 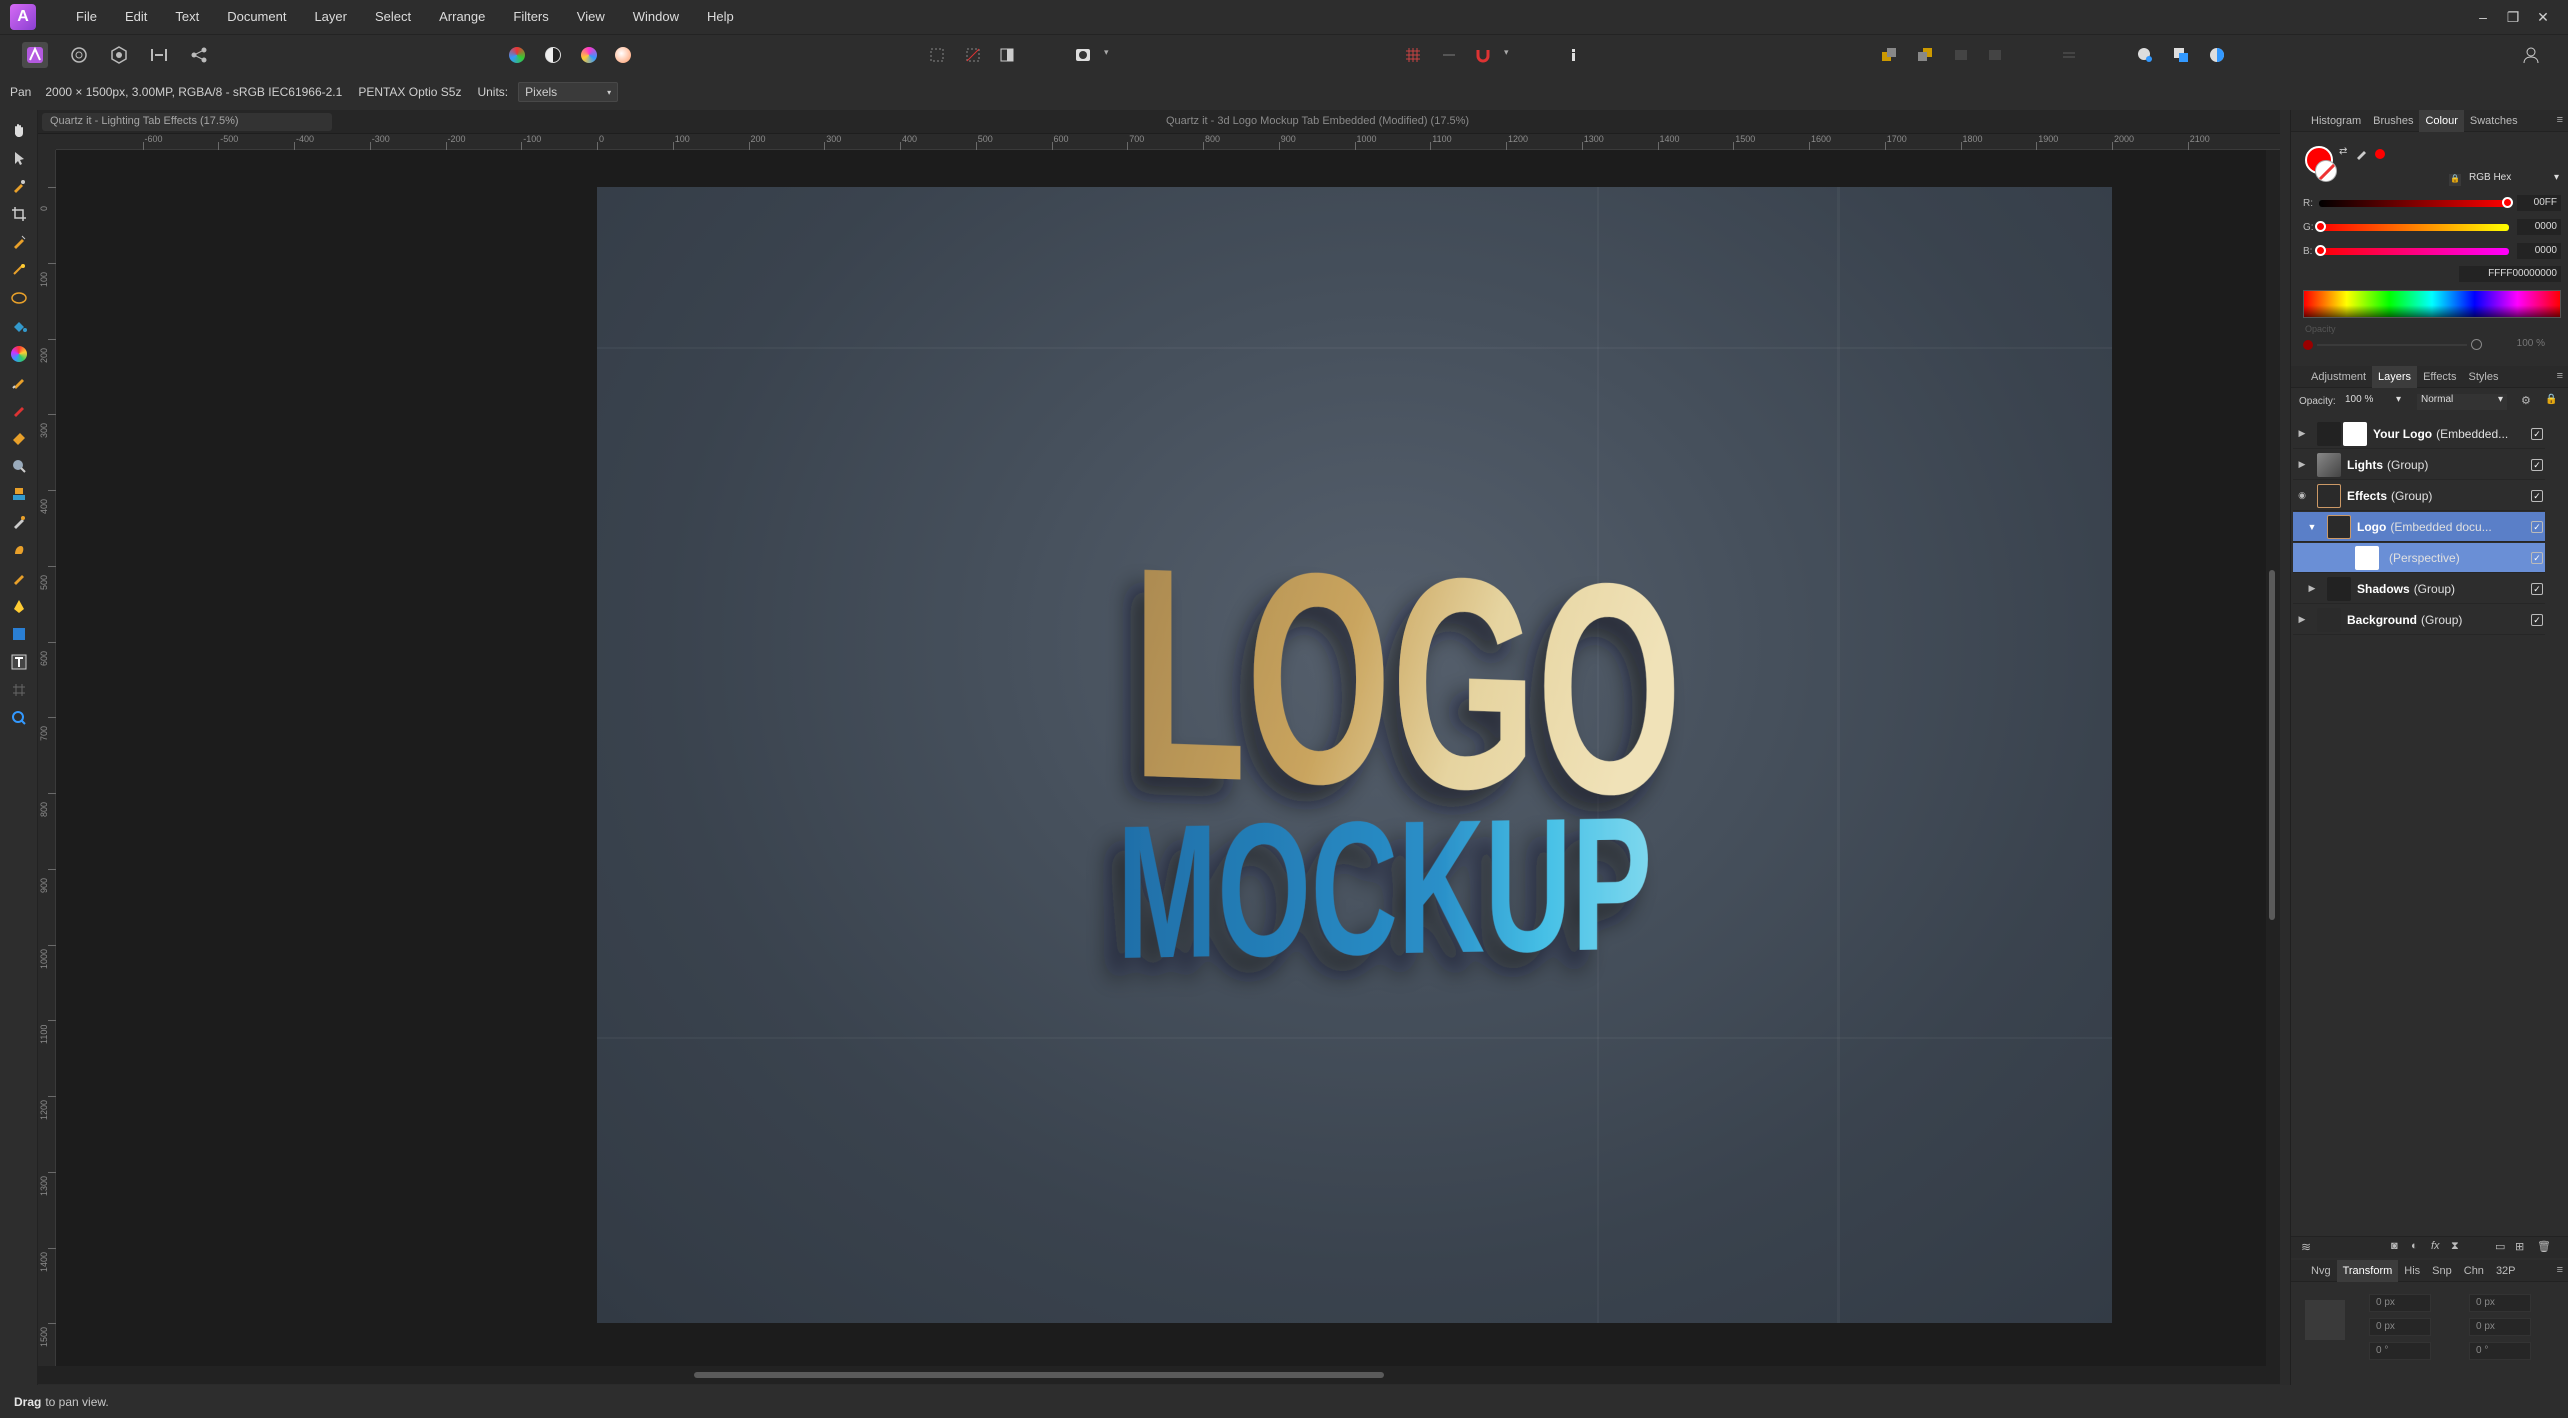 I want to click on layer-row-logo: ▼ Logo (Embedded docu... ✓, so click(x=2419, y=527).